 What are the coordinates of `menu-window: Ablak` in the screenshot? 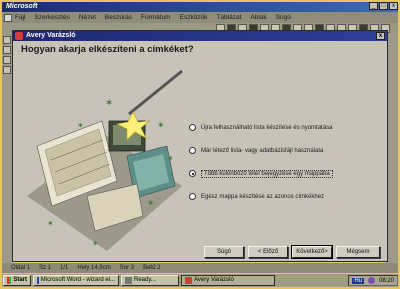 It's located at (258, 17).